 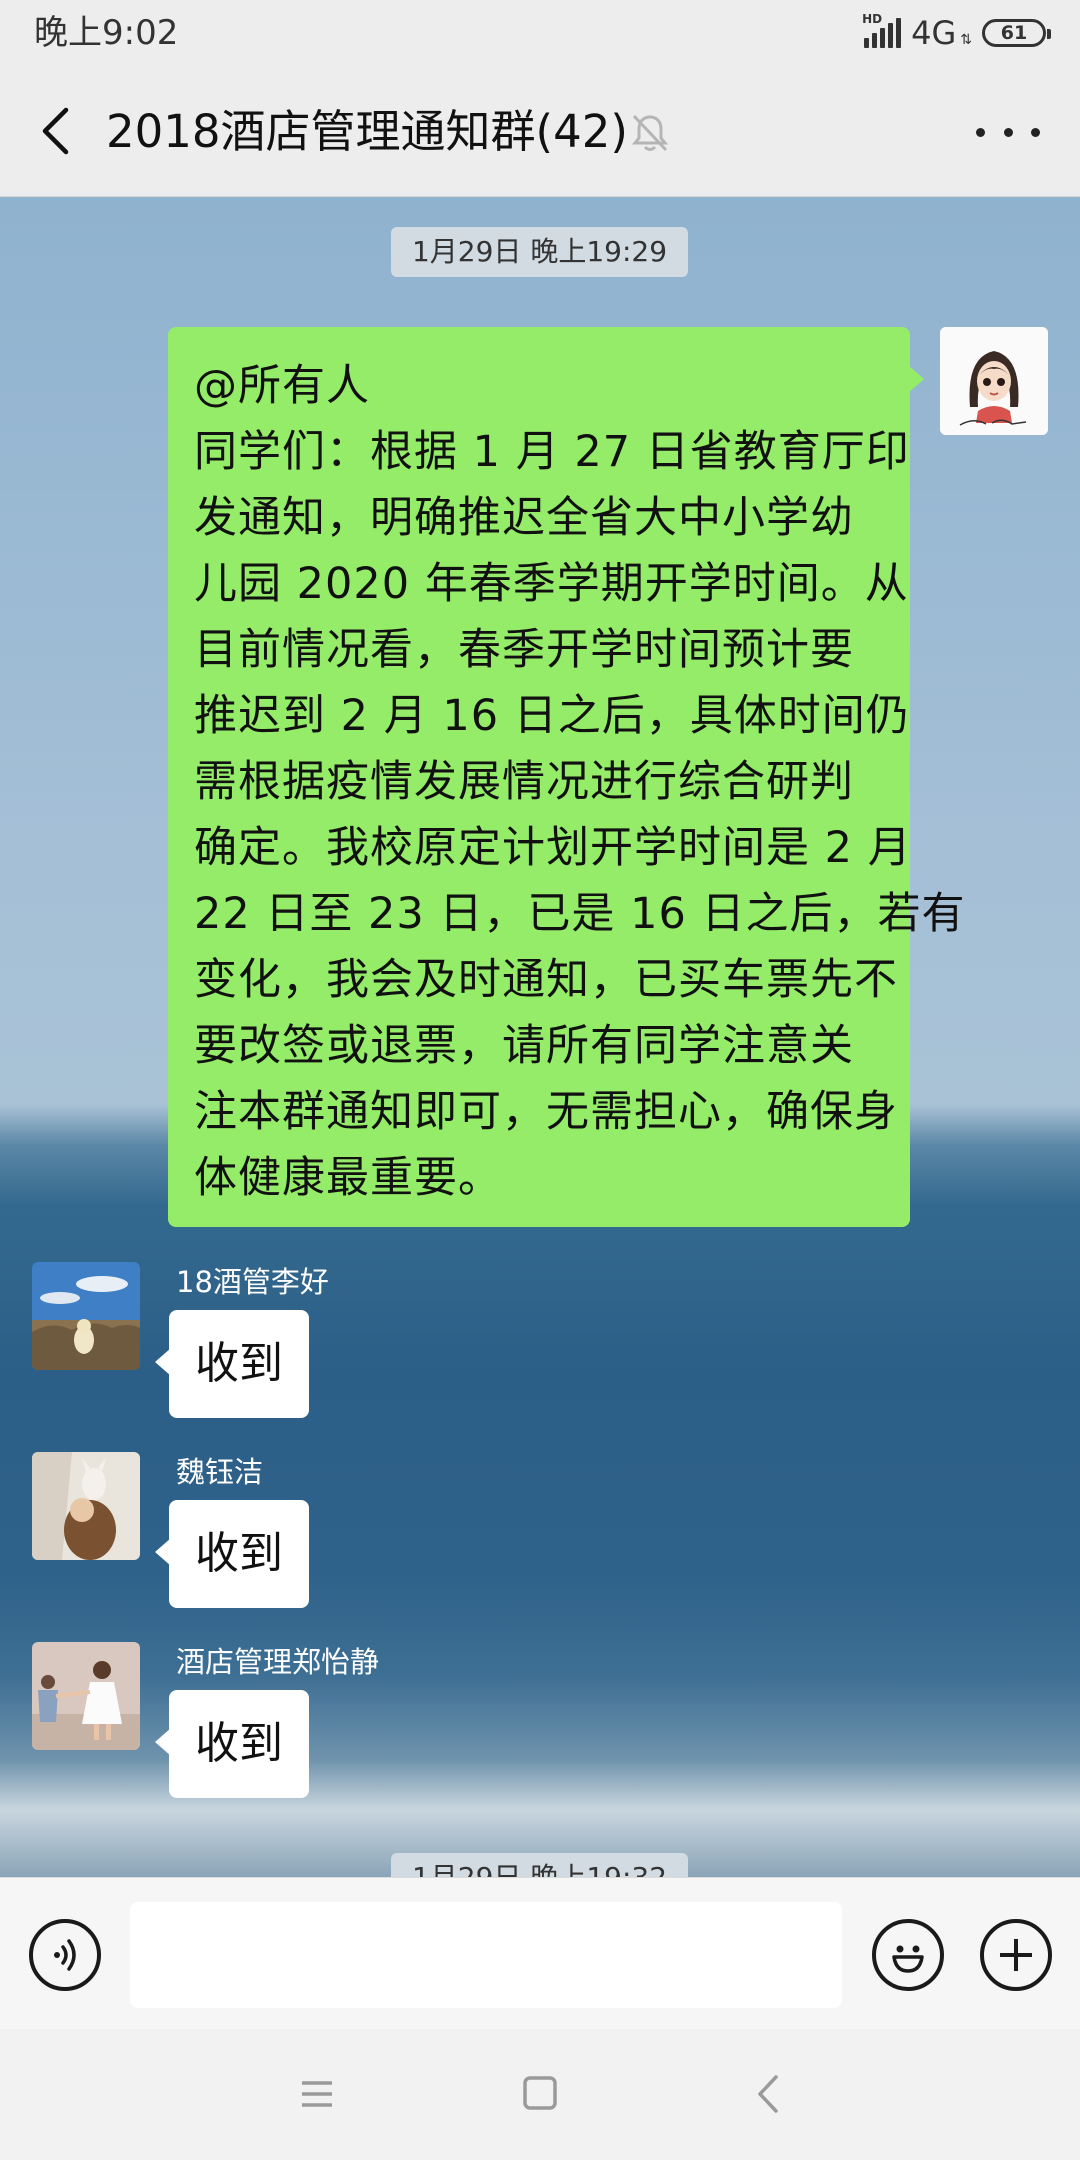 I want to click on self-avatar, so click(x=994, y=381).